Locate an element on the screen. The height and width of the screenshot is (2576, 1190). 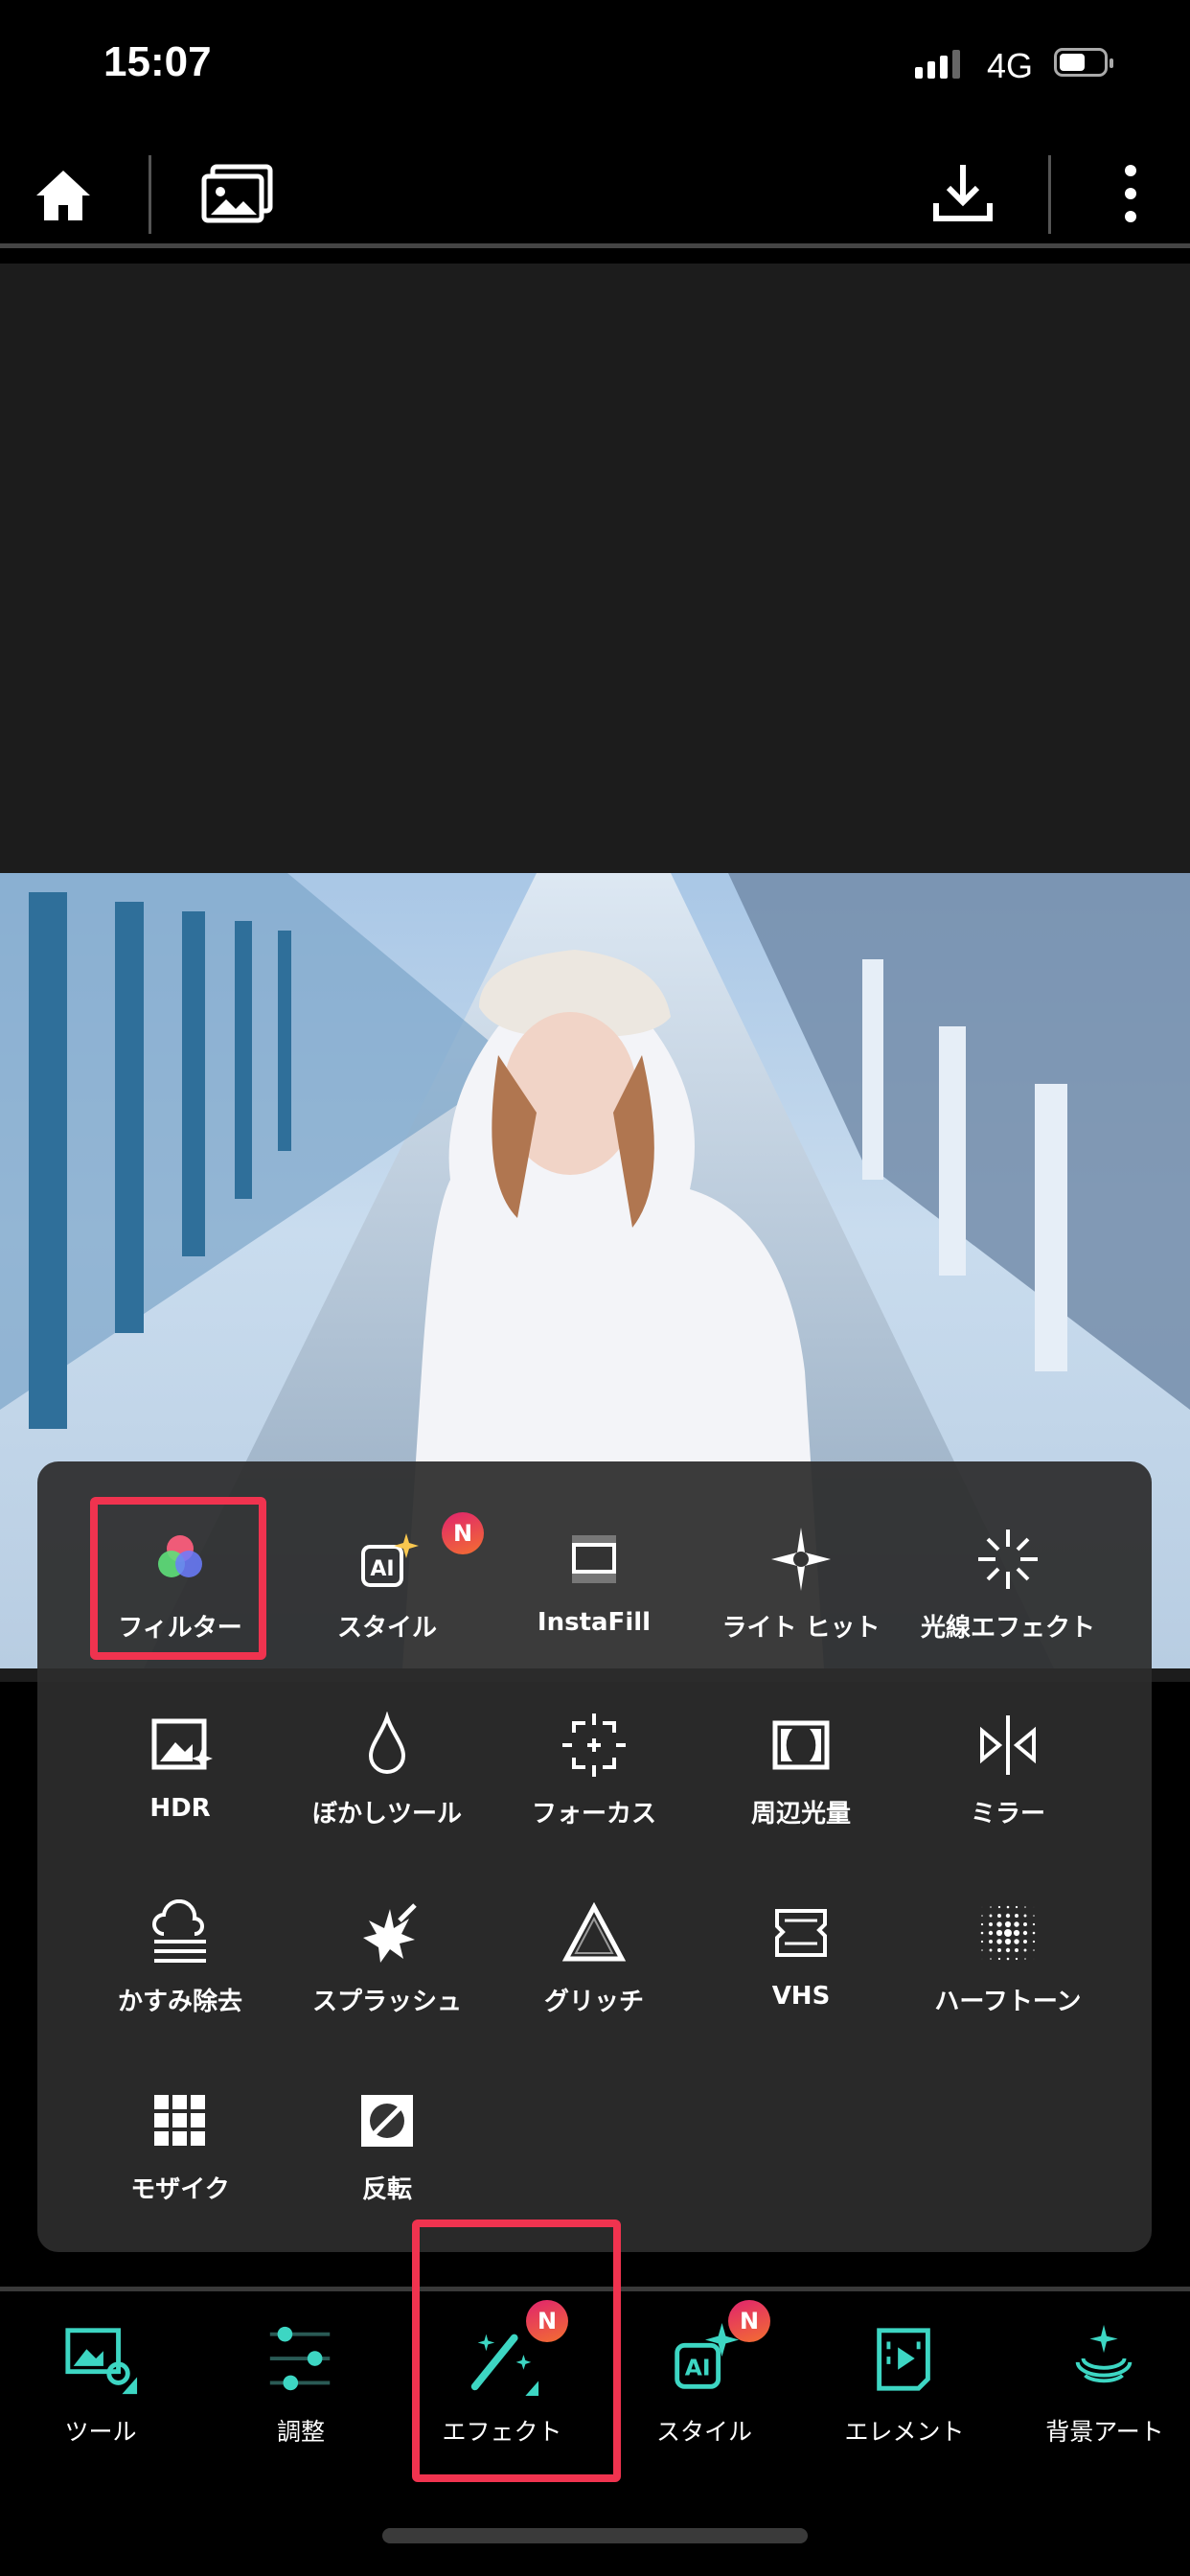
nav-background-art: 背景アート is located at coordinates (1097, 2381).